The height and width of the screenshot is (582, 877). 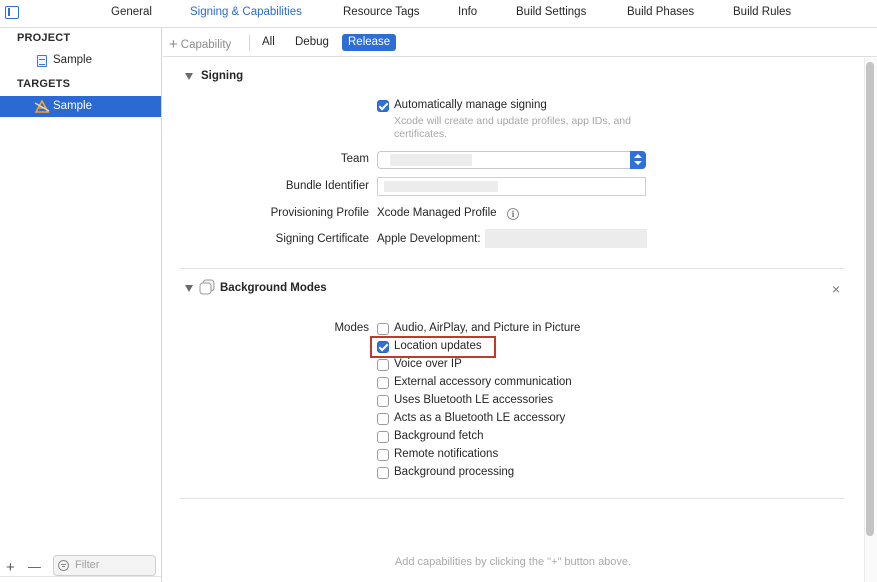 What do you see at coordinates (63, 565) in the screenshot?
I see `filter-icon` at bounding box center [63, 565].